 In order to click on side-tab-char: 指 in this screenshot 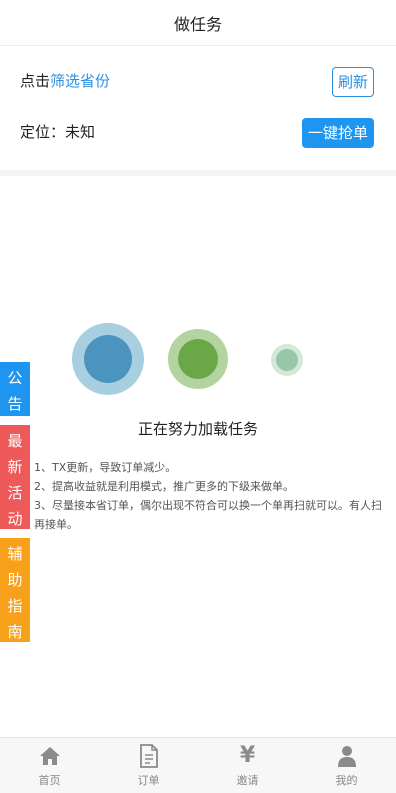, I will do `click(15, 606)`.